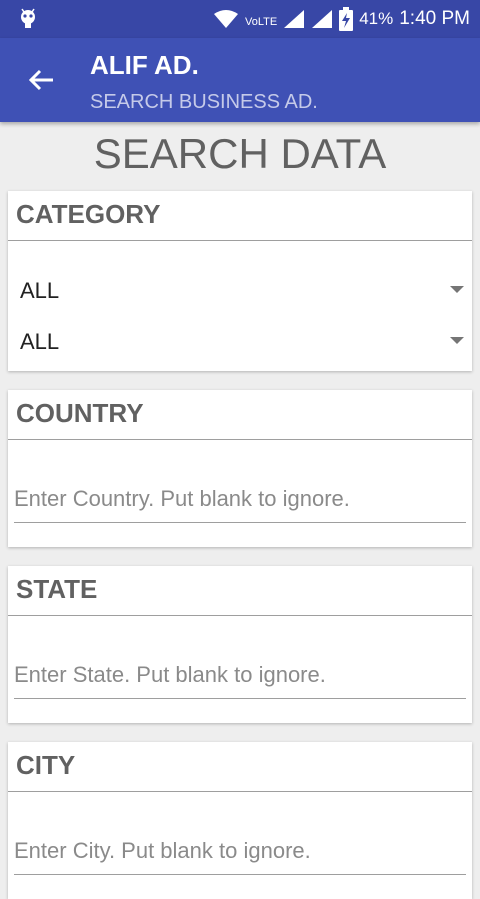  What do you see at coordinates (41, 80) in the screenshot?
I see `back-arrow-icon` at bounding box center [41, 80].